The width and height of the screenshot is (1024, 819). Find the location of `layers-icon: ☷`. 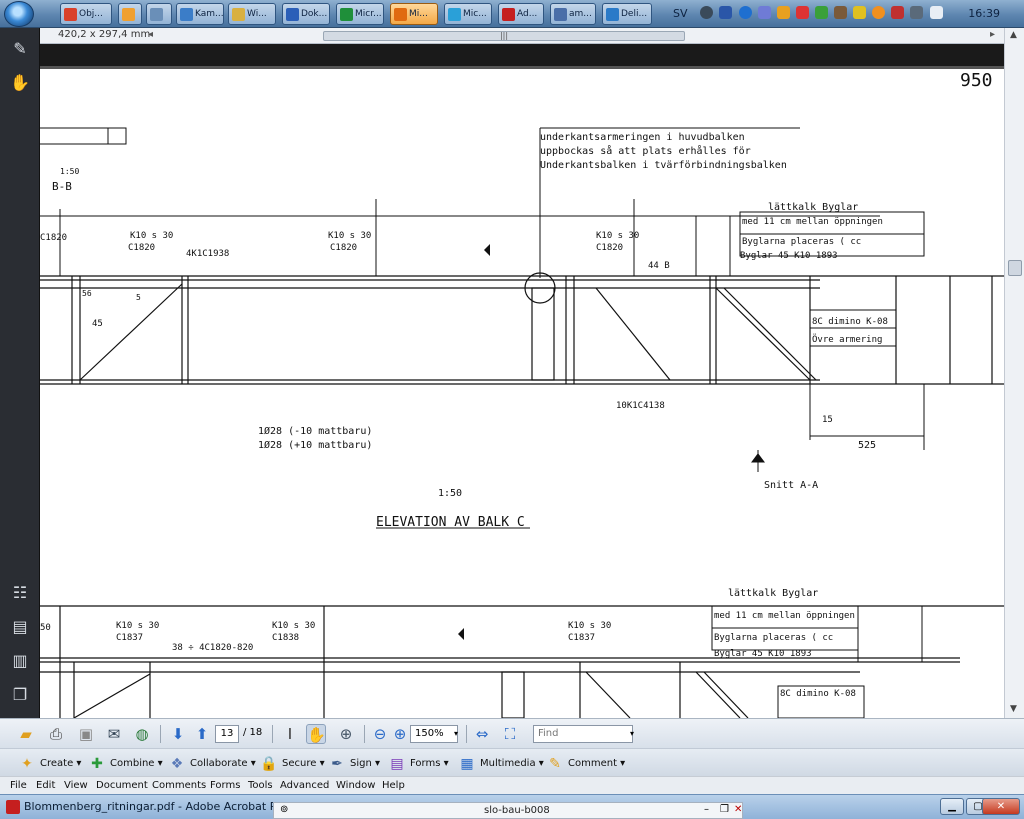

layers-icon: ☷ is located at coordinates (20, 593).